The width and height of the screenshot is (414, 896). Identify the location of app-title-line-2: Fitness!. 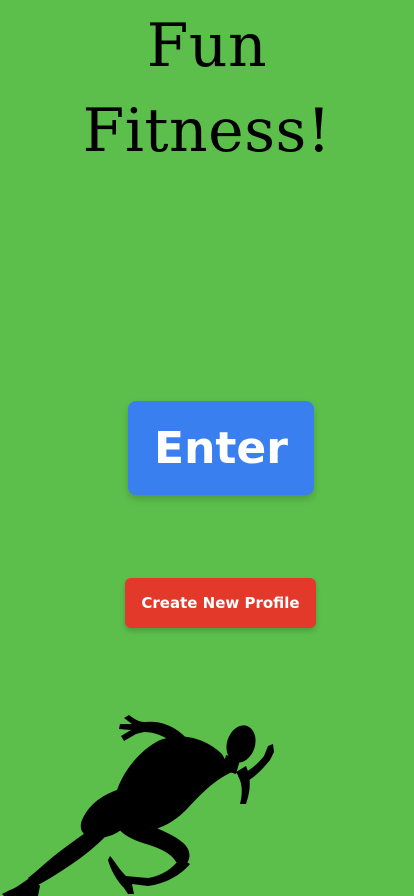
(207, 131).